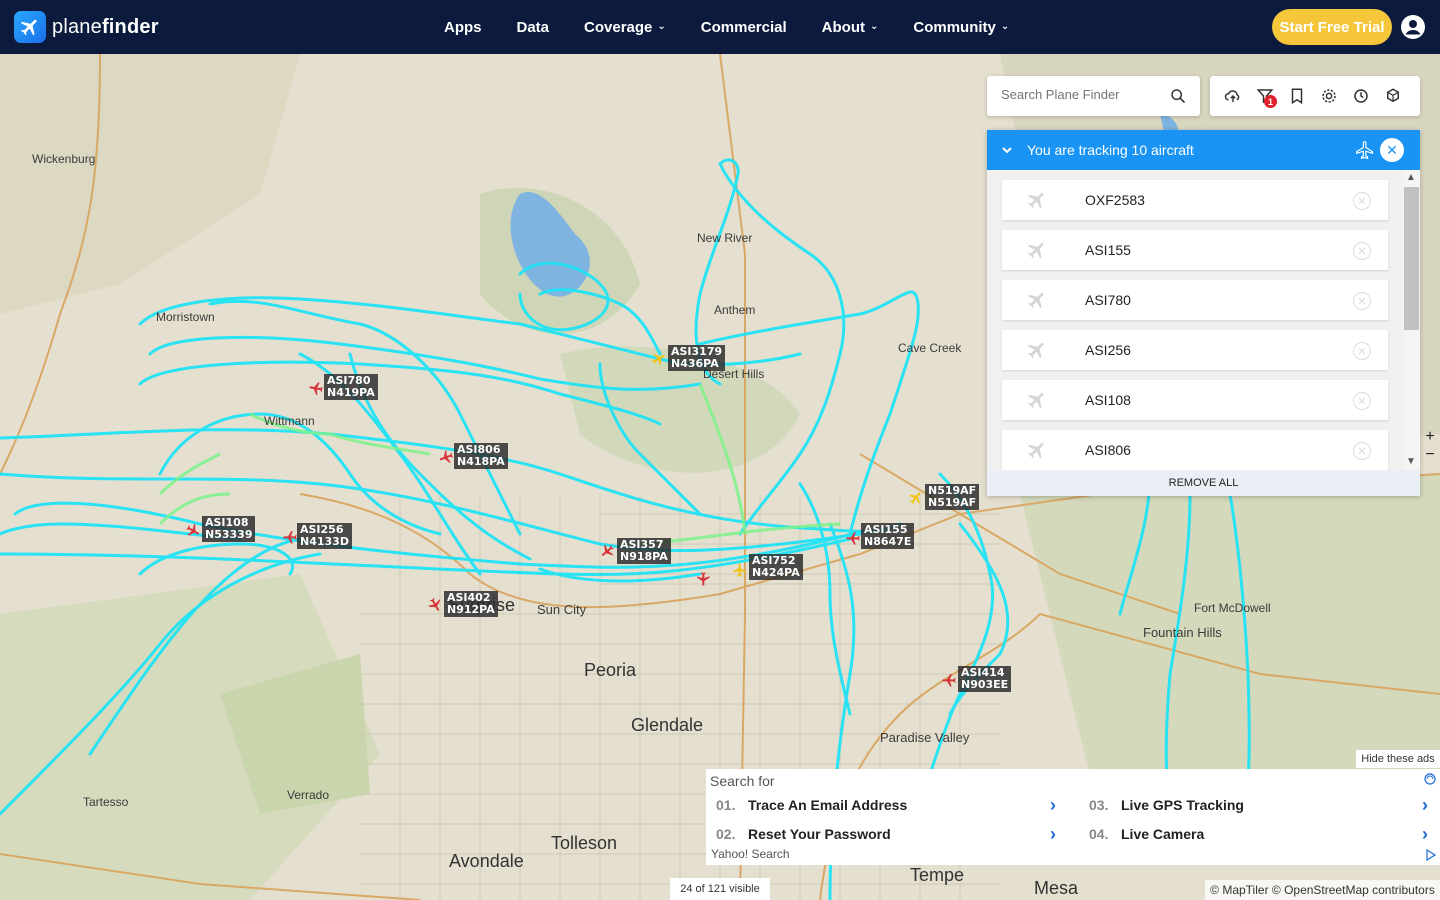 The width and height of the screenshot is (1440, 900). Describe the element at coordinates (644, 551) in the screenshot. I see `aircraft-label: ASI357 N918PA` at that location.